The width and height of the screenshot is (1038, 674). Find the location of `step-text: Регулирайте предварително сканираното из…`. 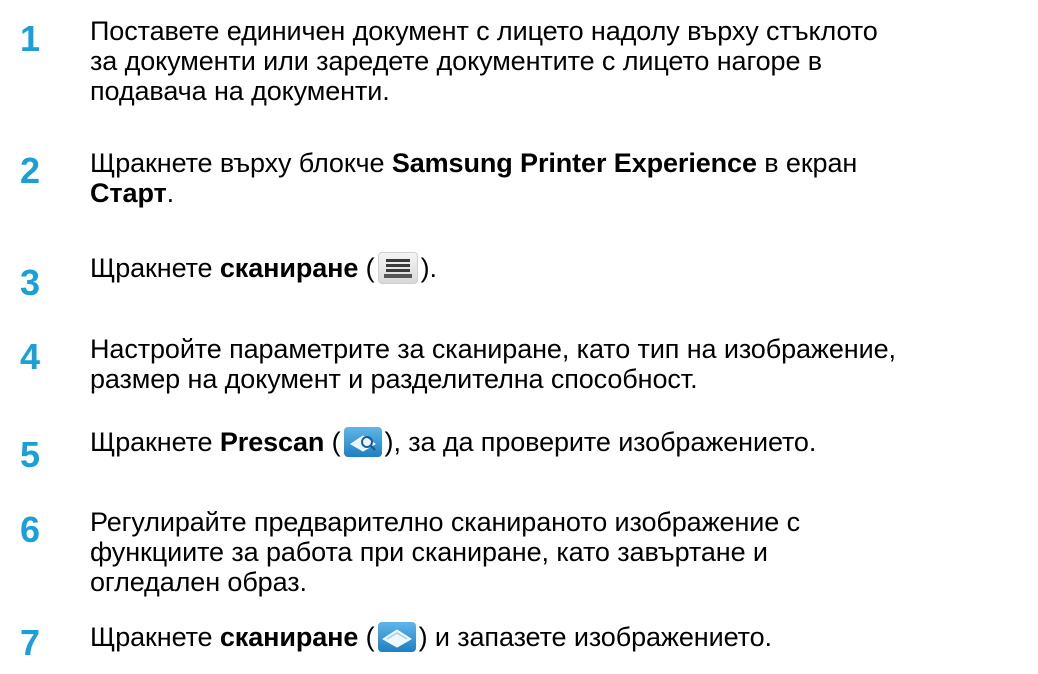

step-text: Регулирайте предварително сканираното из… is located at coordinates (560, 552).